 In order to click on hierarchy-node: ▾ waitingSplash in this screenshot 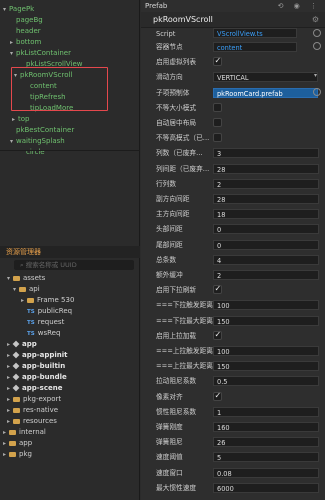, I will do `click(37, 141)`.